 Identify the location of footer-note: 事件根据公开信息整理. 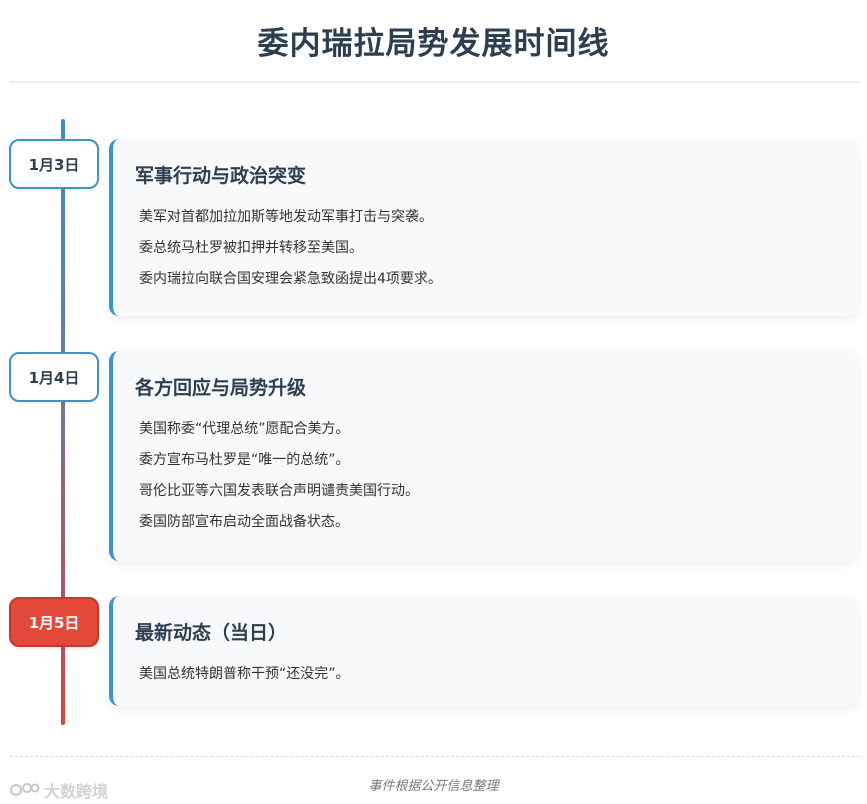
(433, 786).